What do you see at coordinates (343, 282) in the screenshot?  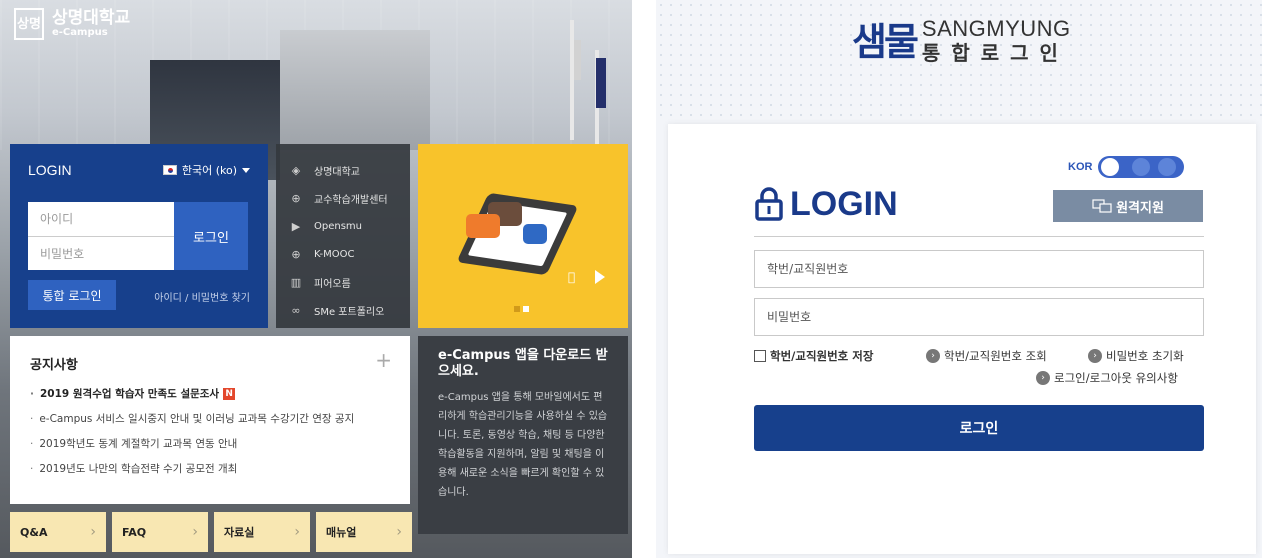 I see `link-peer: ▥ 피어오름` at bounding box center [343, 282].